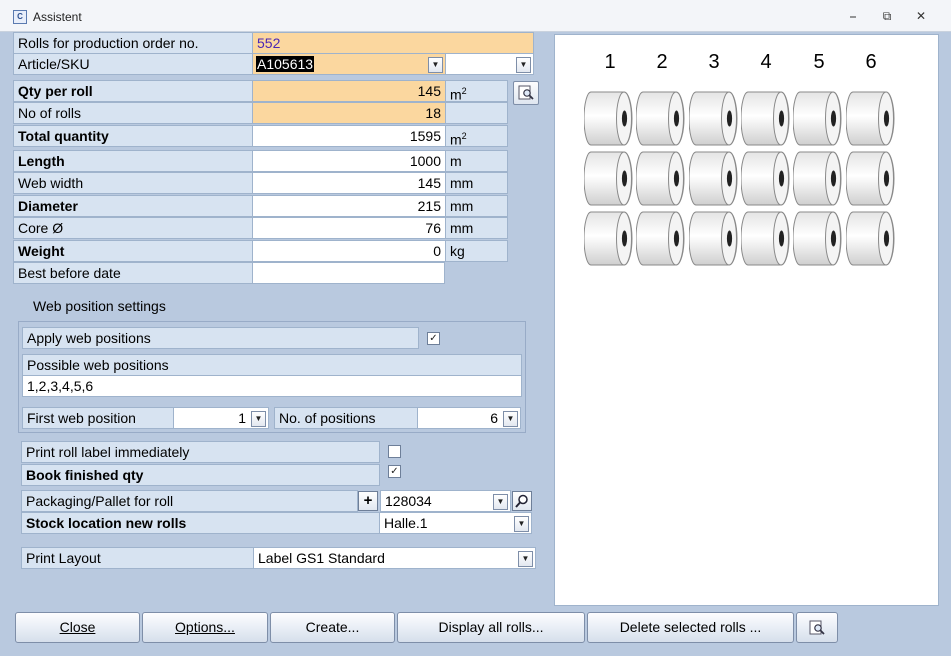  What do you see at coordinates (871, 62) in the screenshot?
I see `web-position-header-6: 6` at bounding box center [871, 62].